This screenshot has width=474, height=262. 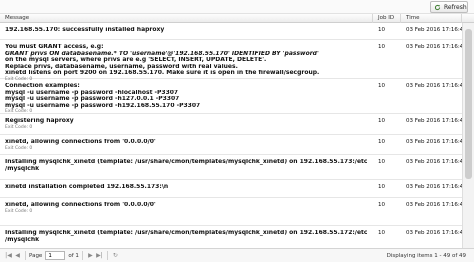 What do you see at coordinates (73, 255) in the screenshot?
I see `page-count-label: of 1` at bounding box center [73, 255].